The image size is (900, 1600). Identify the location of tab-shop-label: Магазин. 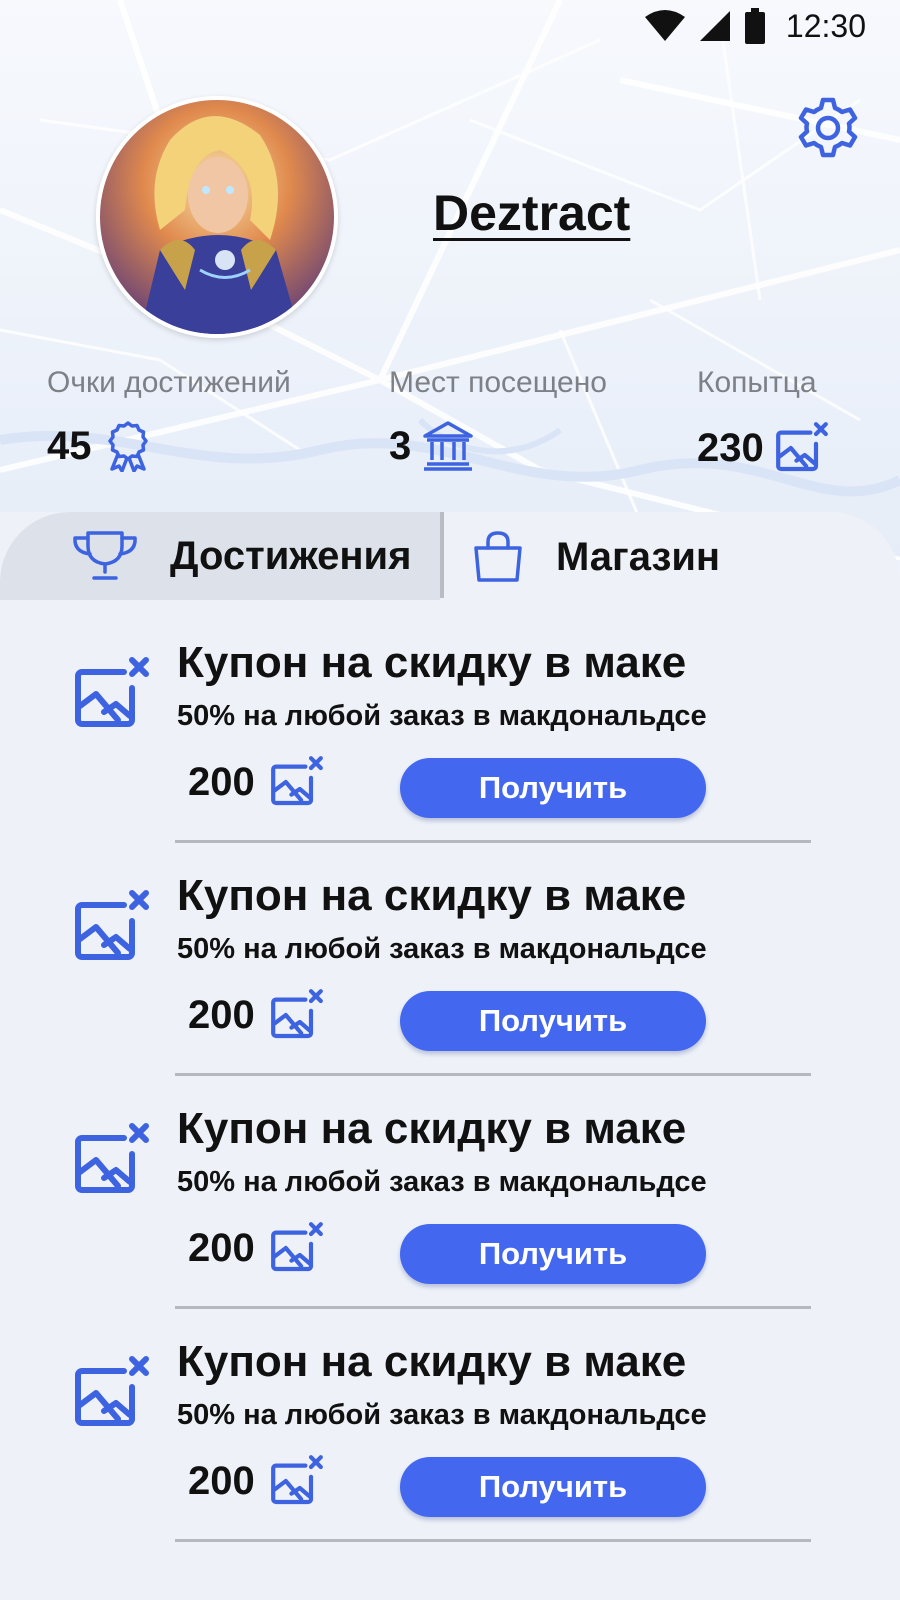
(638, 556).